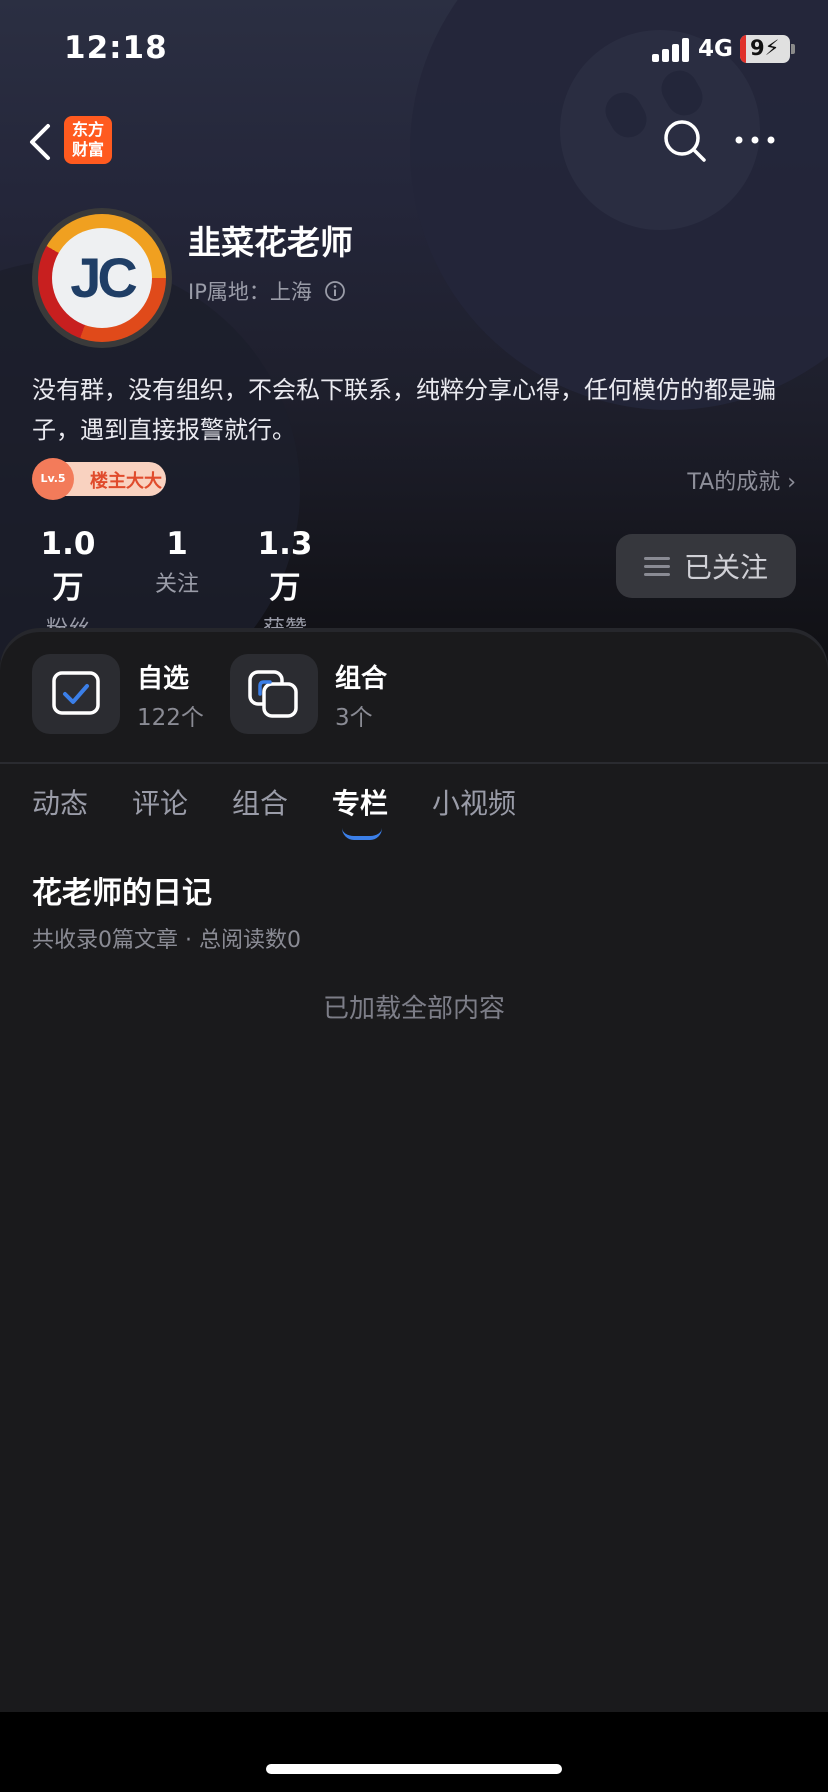 This screenshot has height=1792, width=828. I want to click on portfolio-icon, so click(274, 694).